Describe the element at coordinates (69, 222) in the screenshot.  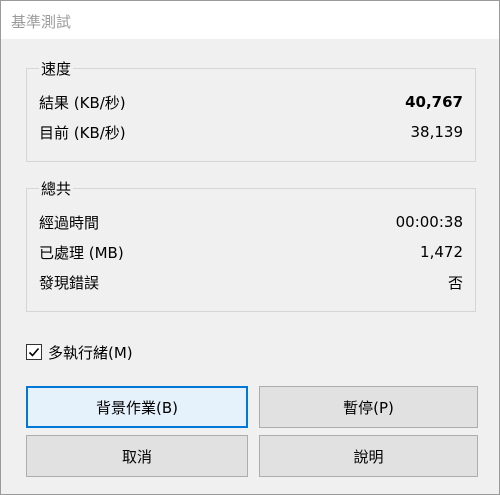
I see `elapsed-time-label: 經過時間` at that location.